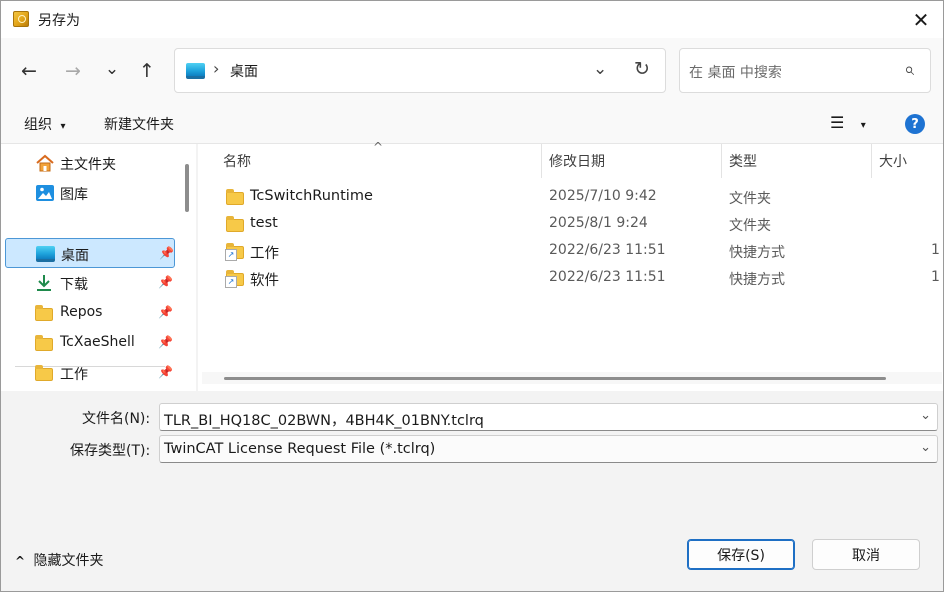 The width and height of the screenshot is (944, 592). I want to click on sort-ascending-icon: ^, so click(378, 147).